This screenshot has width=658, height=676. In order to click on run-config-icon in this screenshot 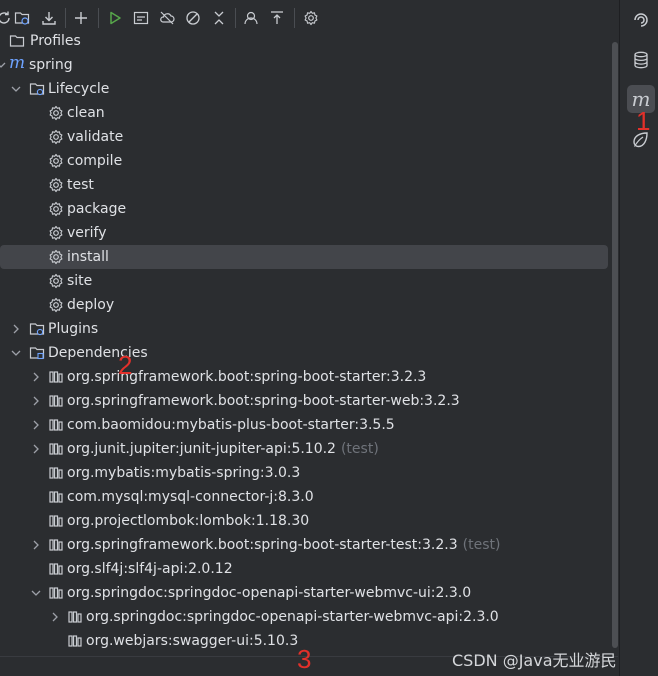, I will do `click(141, 18)`.